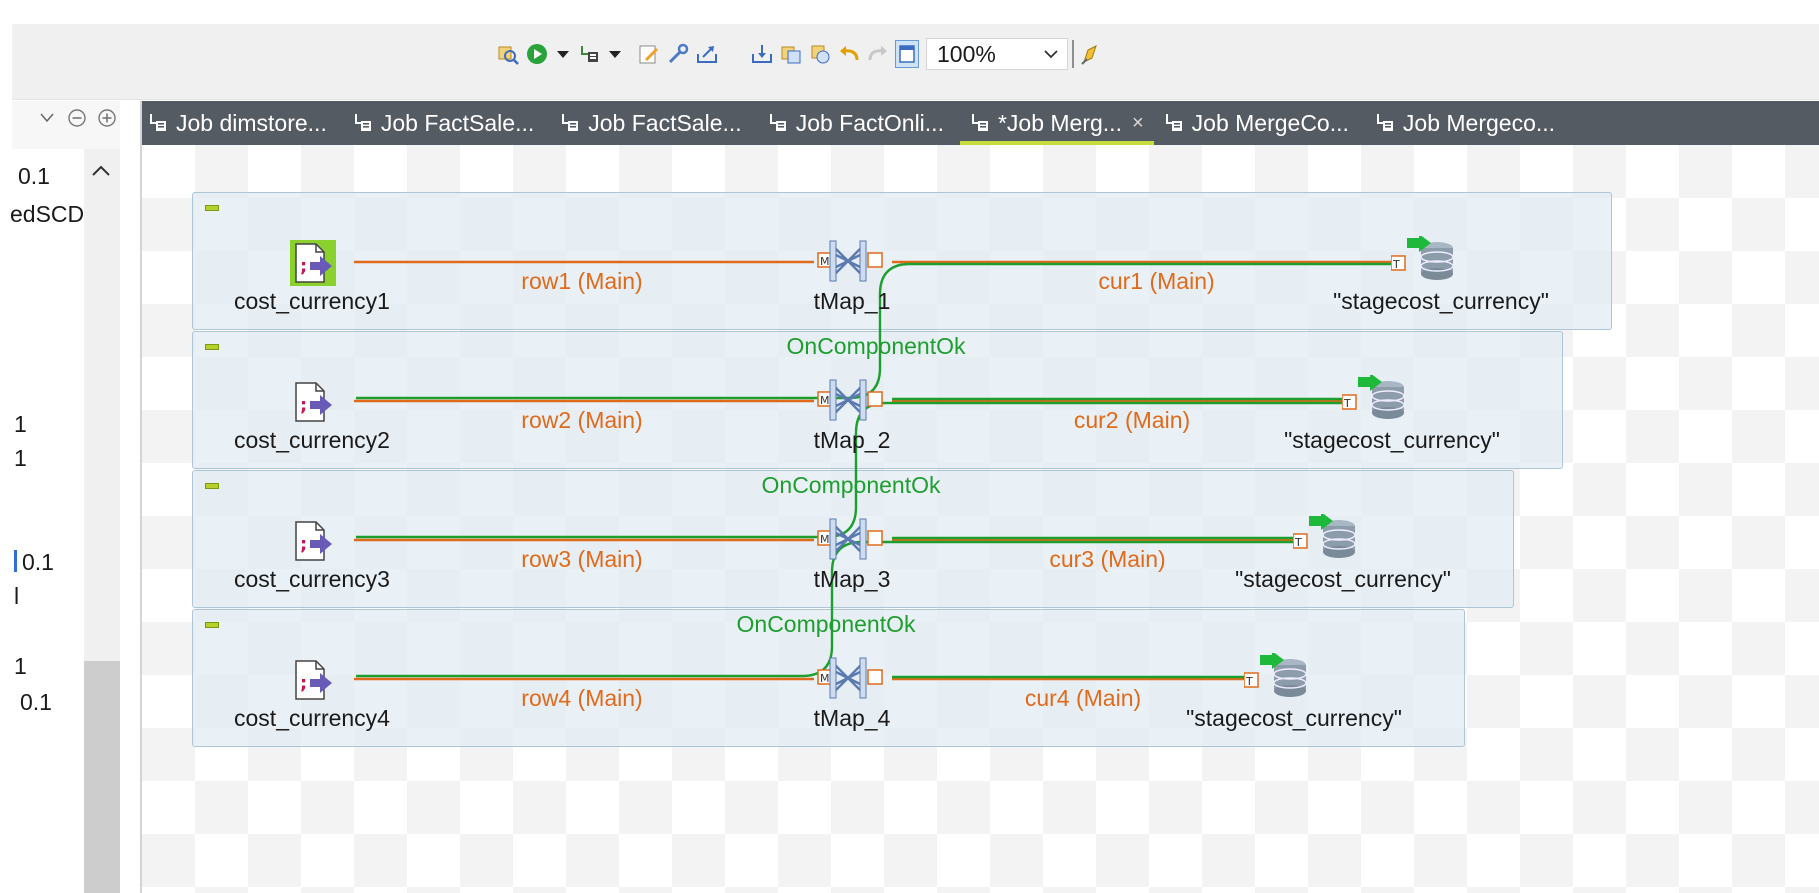 The height and width of the screenshot is (893, 1819). What do you see at coordinates (1275, 677) in the screenshot?
I see `db-output-component-4: T` at bounding box center [1275, 677].